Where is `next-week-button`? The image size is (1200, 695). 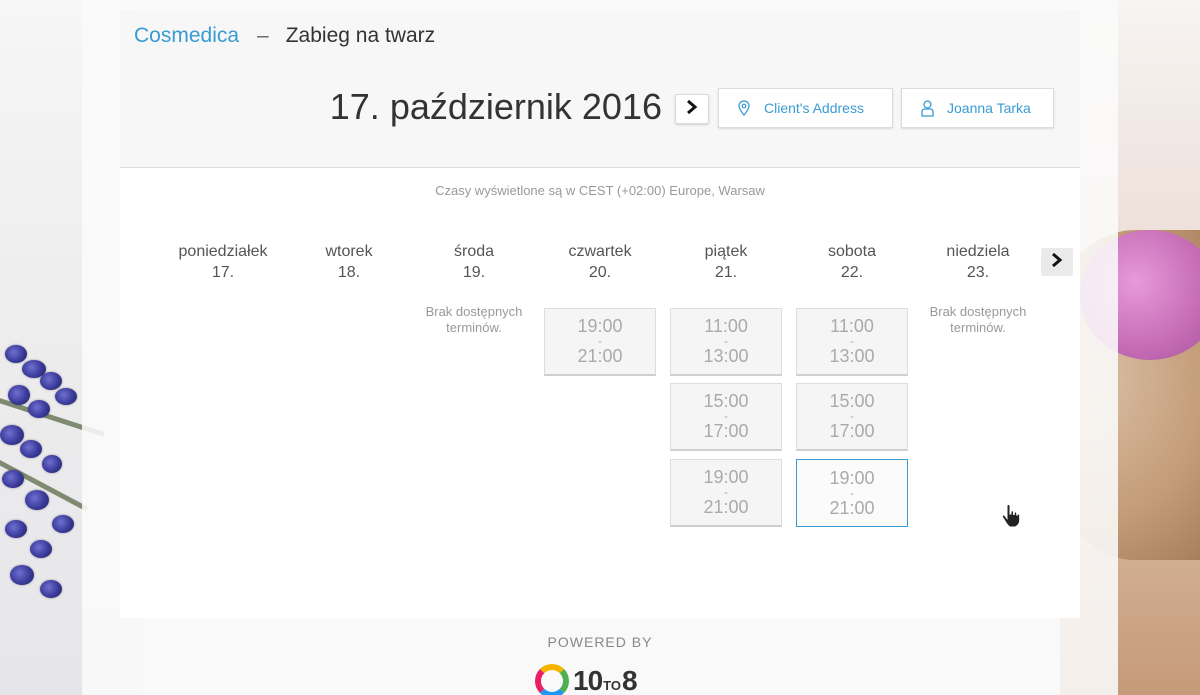
next-week-button is located at coordinates (692, 109).